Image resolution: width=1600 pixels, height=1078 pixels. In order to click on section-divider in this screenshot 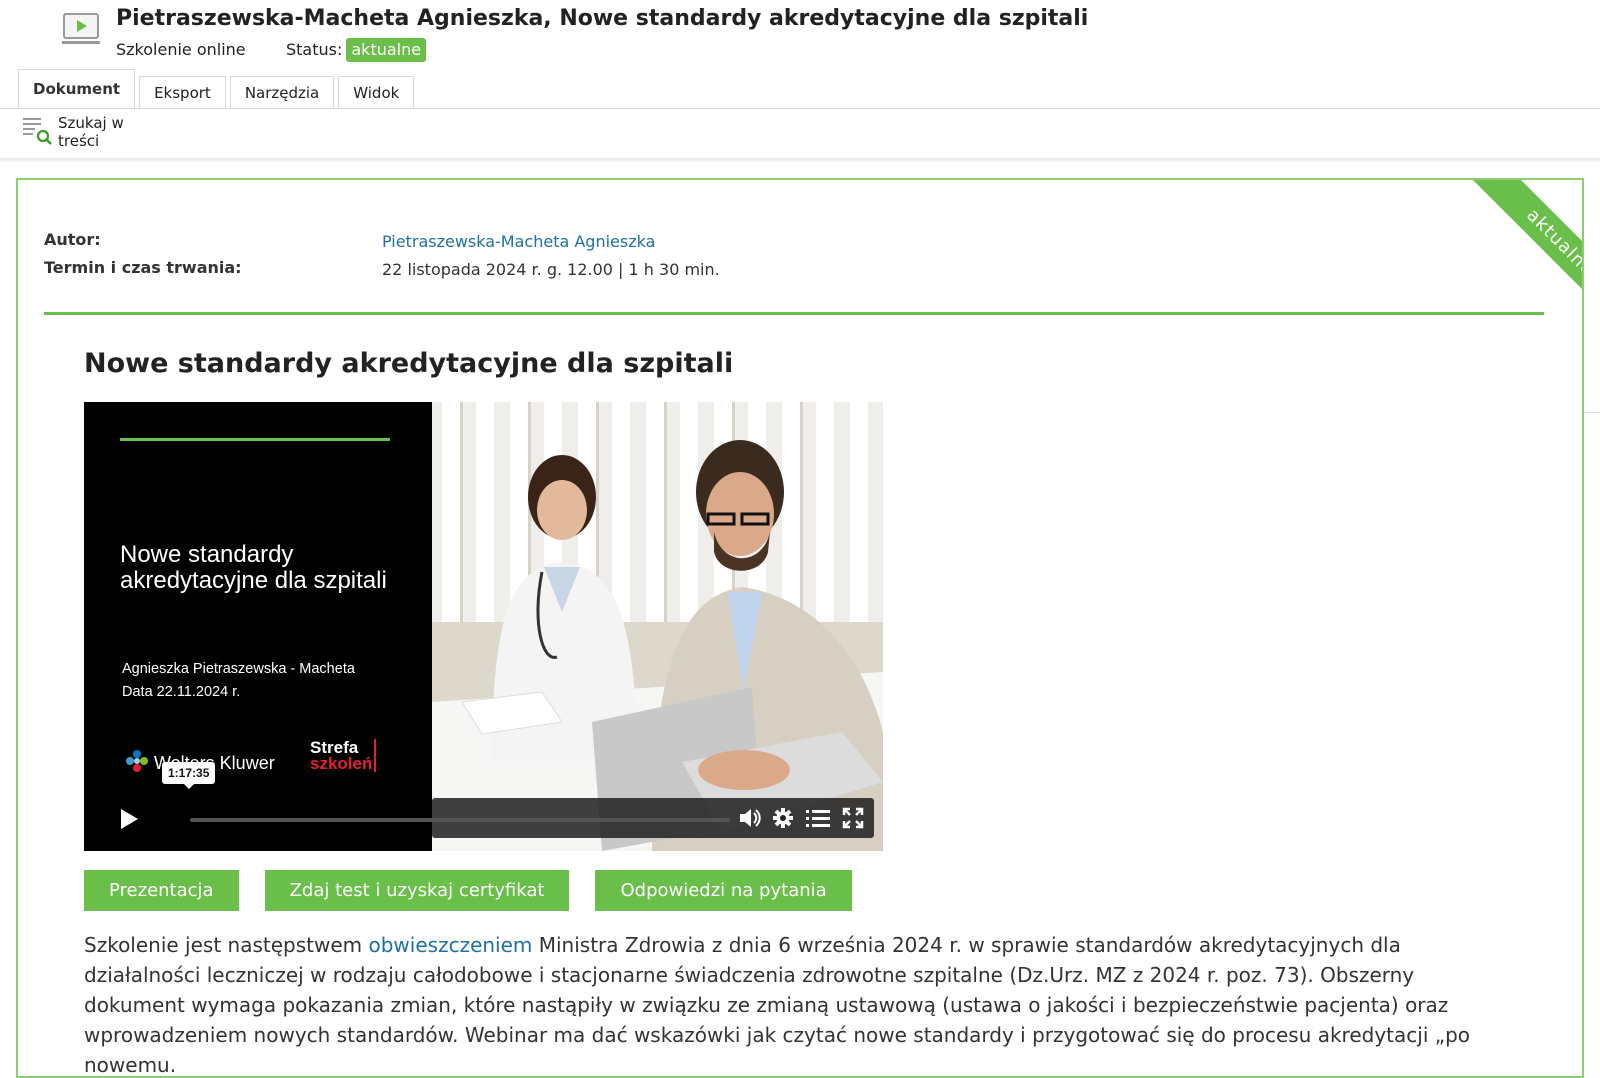, I will do `click(794, 313)`.